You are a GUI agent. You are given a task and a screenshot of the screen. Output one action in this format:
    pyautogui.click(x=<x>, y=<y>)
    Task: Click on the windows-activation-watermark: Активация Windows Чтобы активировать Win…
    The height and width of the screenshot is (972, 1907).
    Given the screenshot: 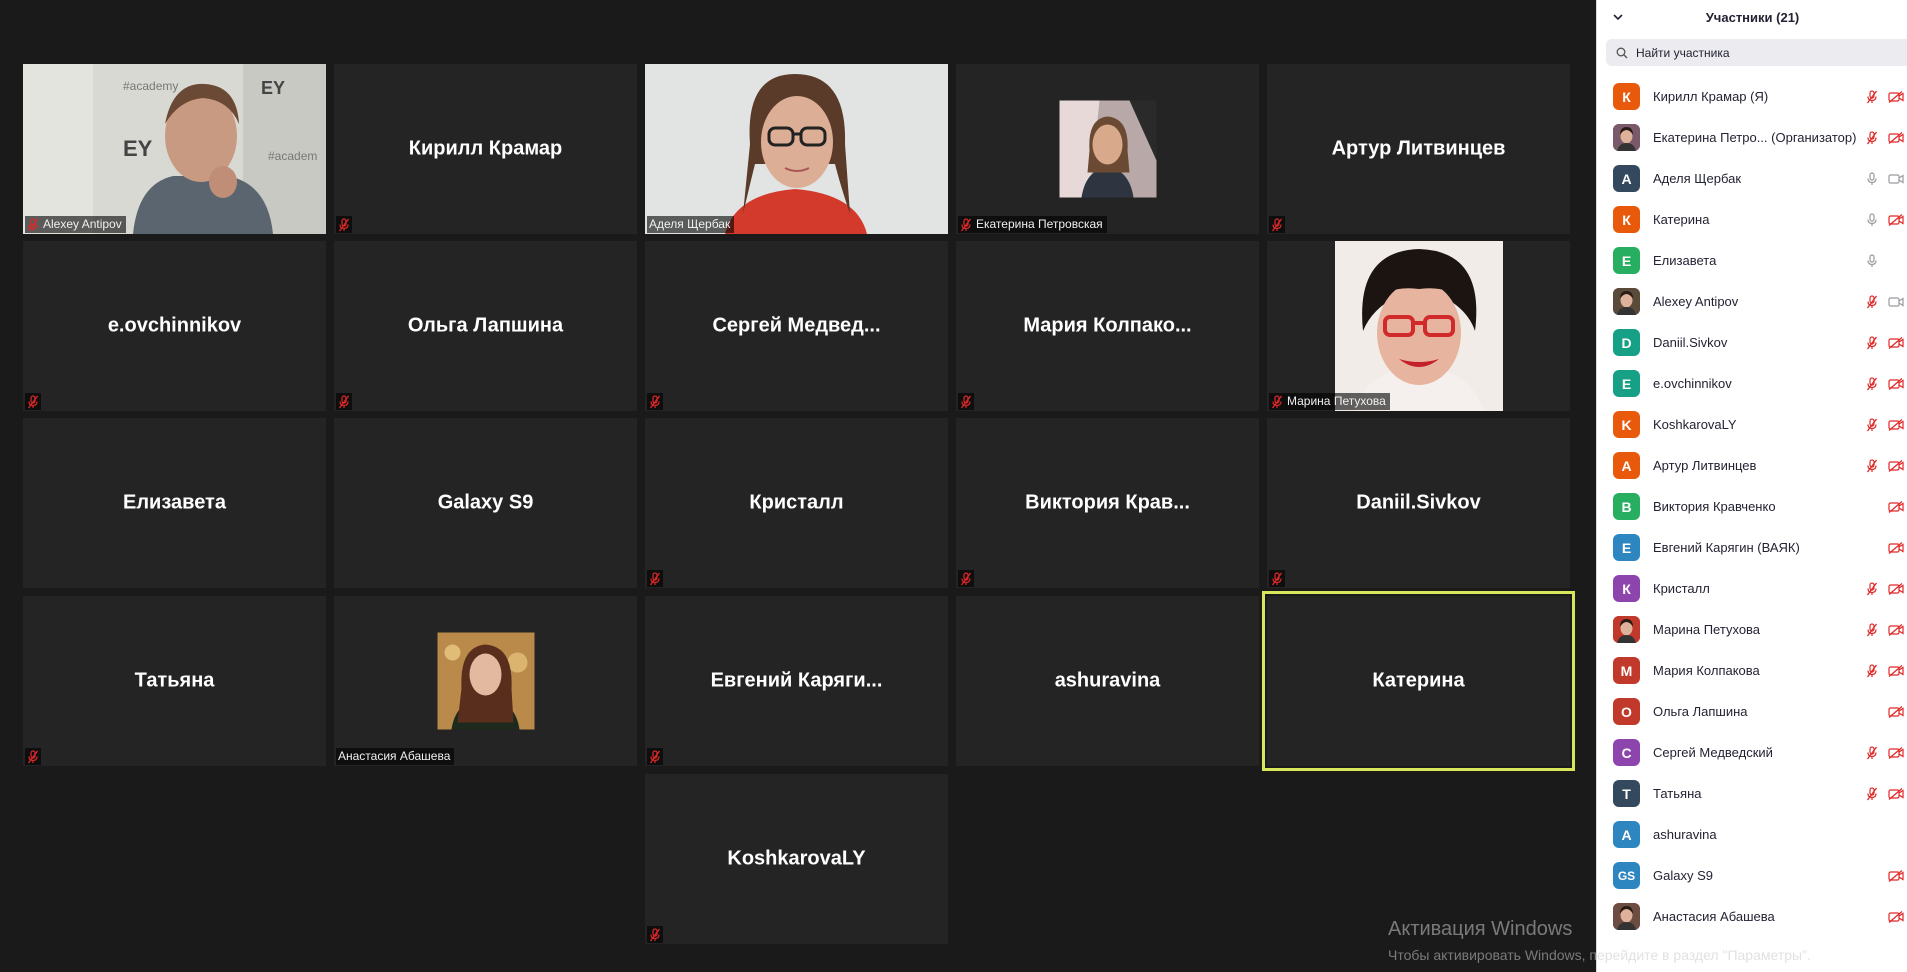 What is the action you would take?
    pyautogui.click(x=1599, y=942)
    